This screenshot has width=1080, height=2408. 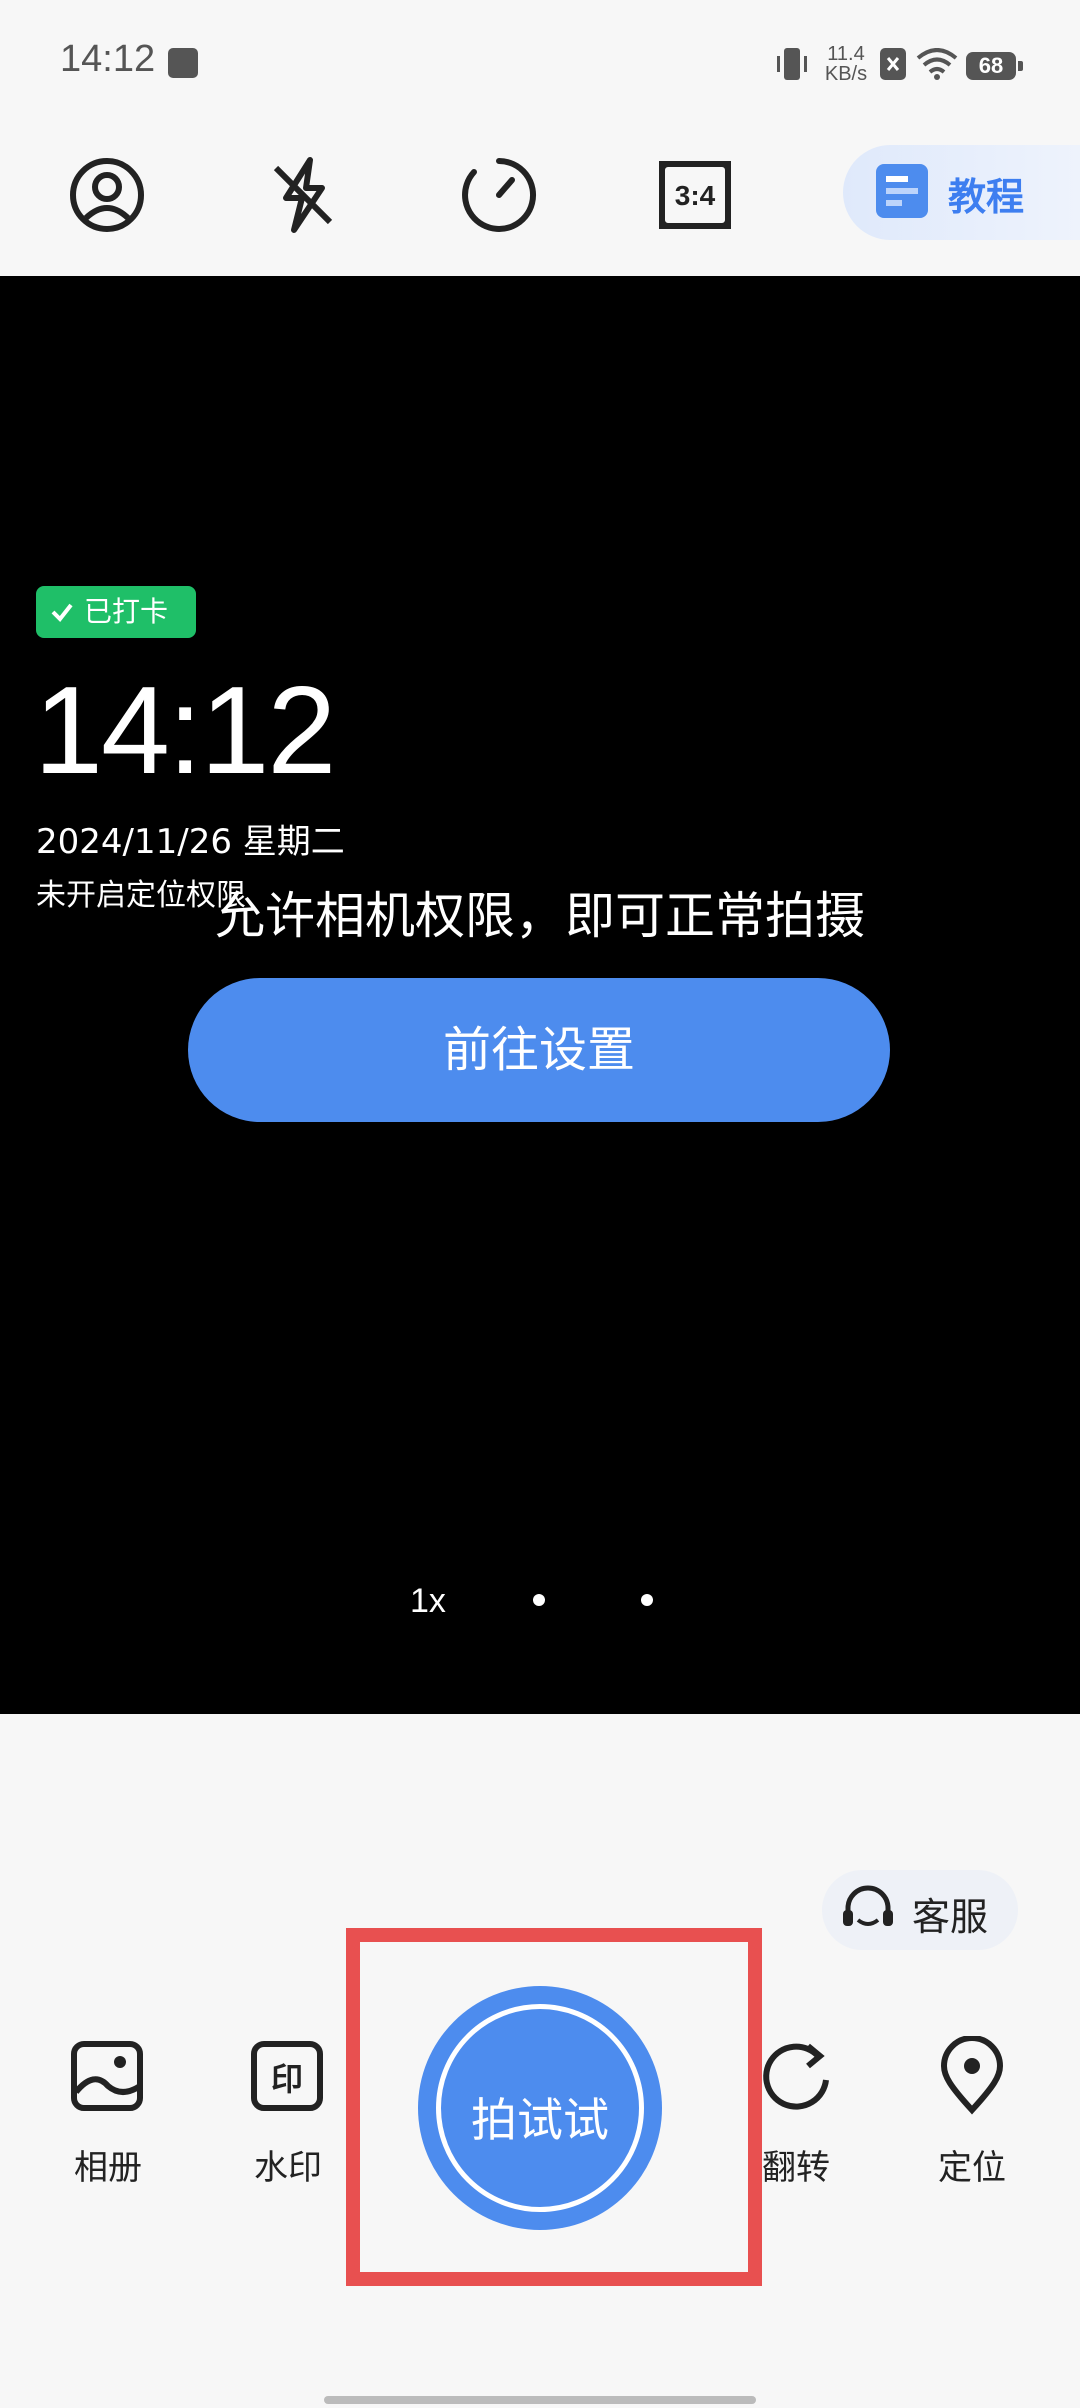 I want to click on location-pin-icon, so click(x=972, y=2076).